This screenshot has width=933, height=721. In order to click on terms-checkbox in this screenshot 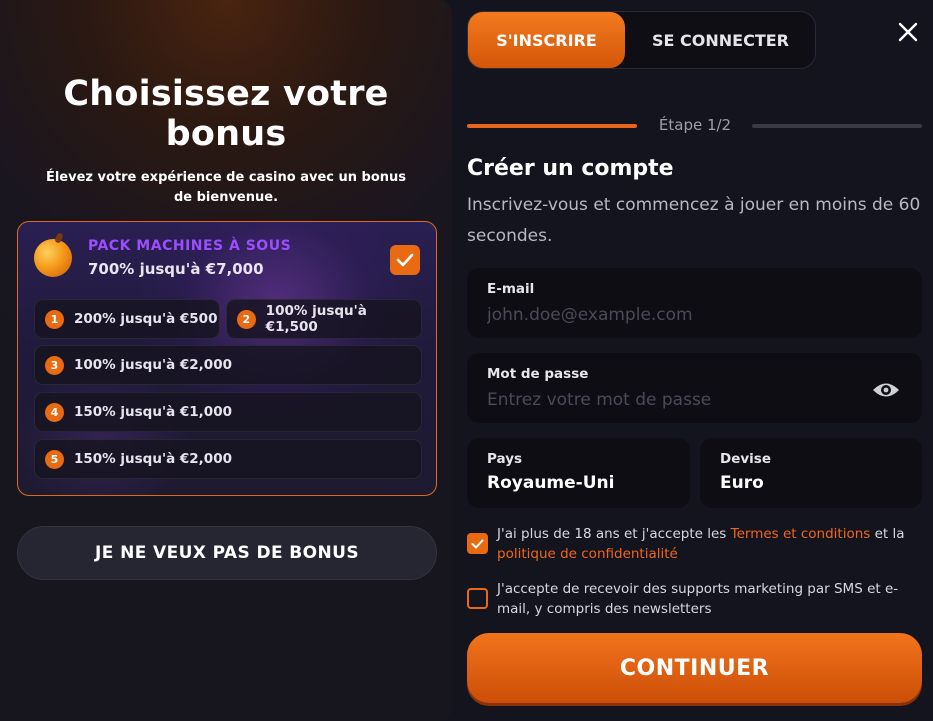, I will do `click(477, 543)`.